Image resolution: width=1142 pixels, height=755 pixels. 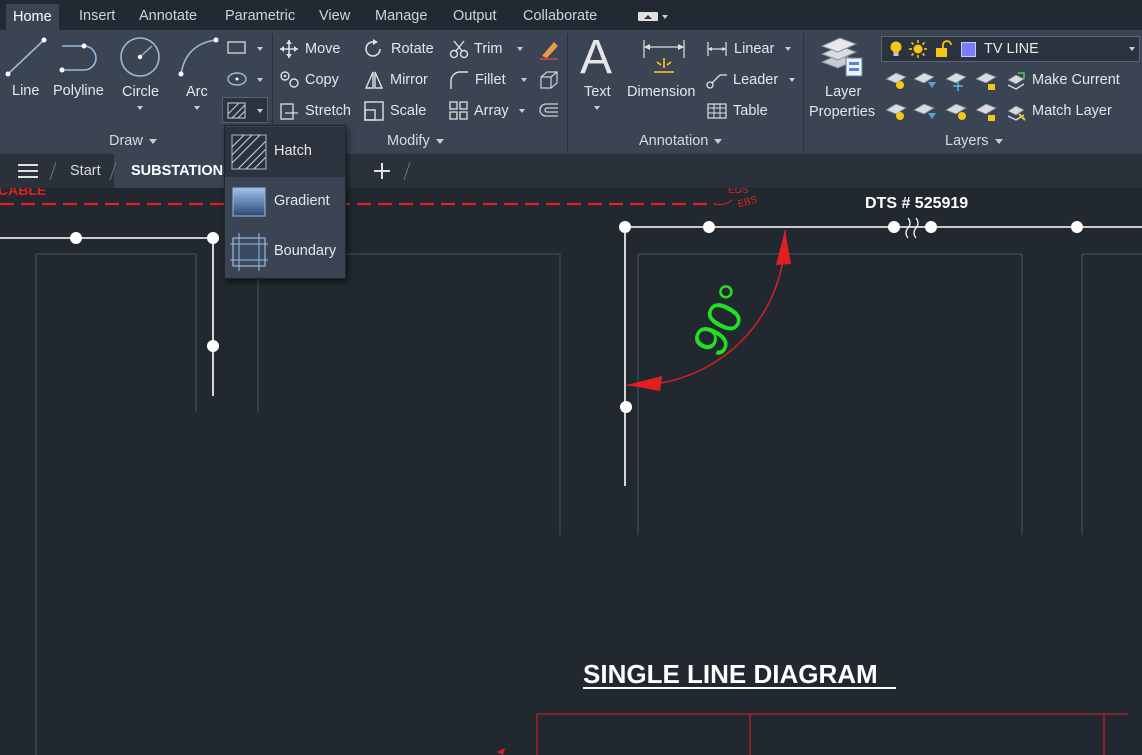 I want to click on table-button-label: Table, so click(x=750, y=111).